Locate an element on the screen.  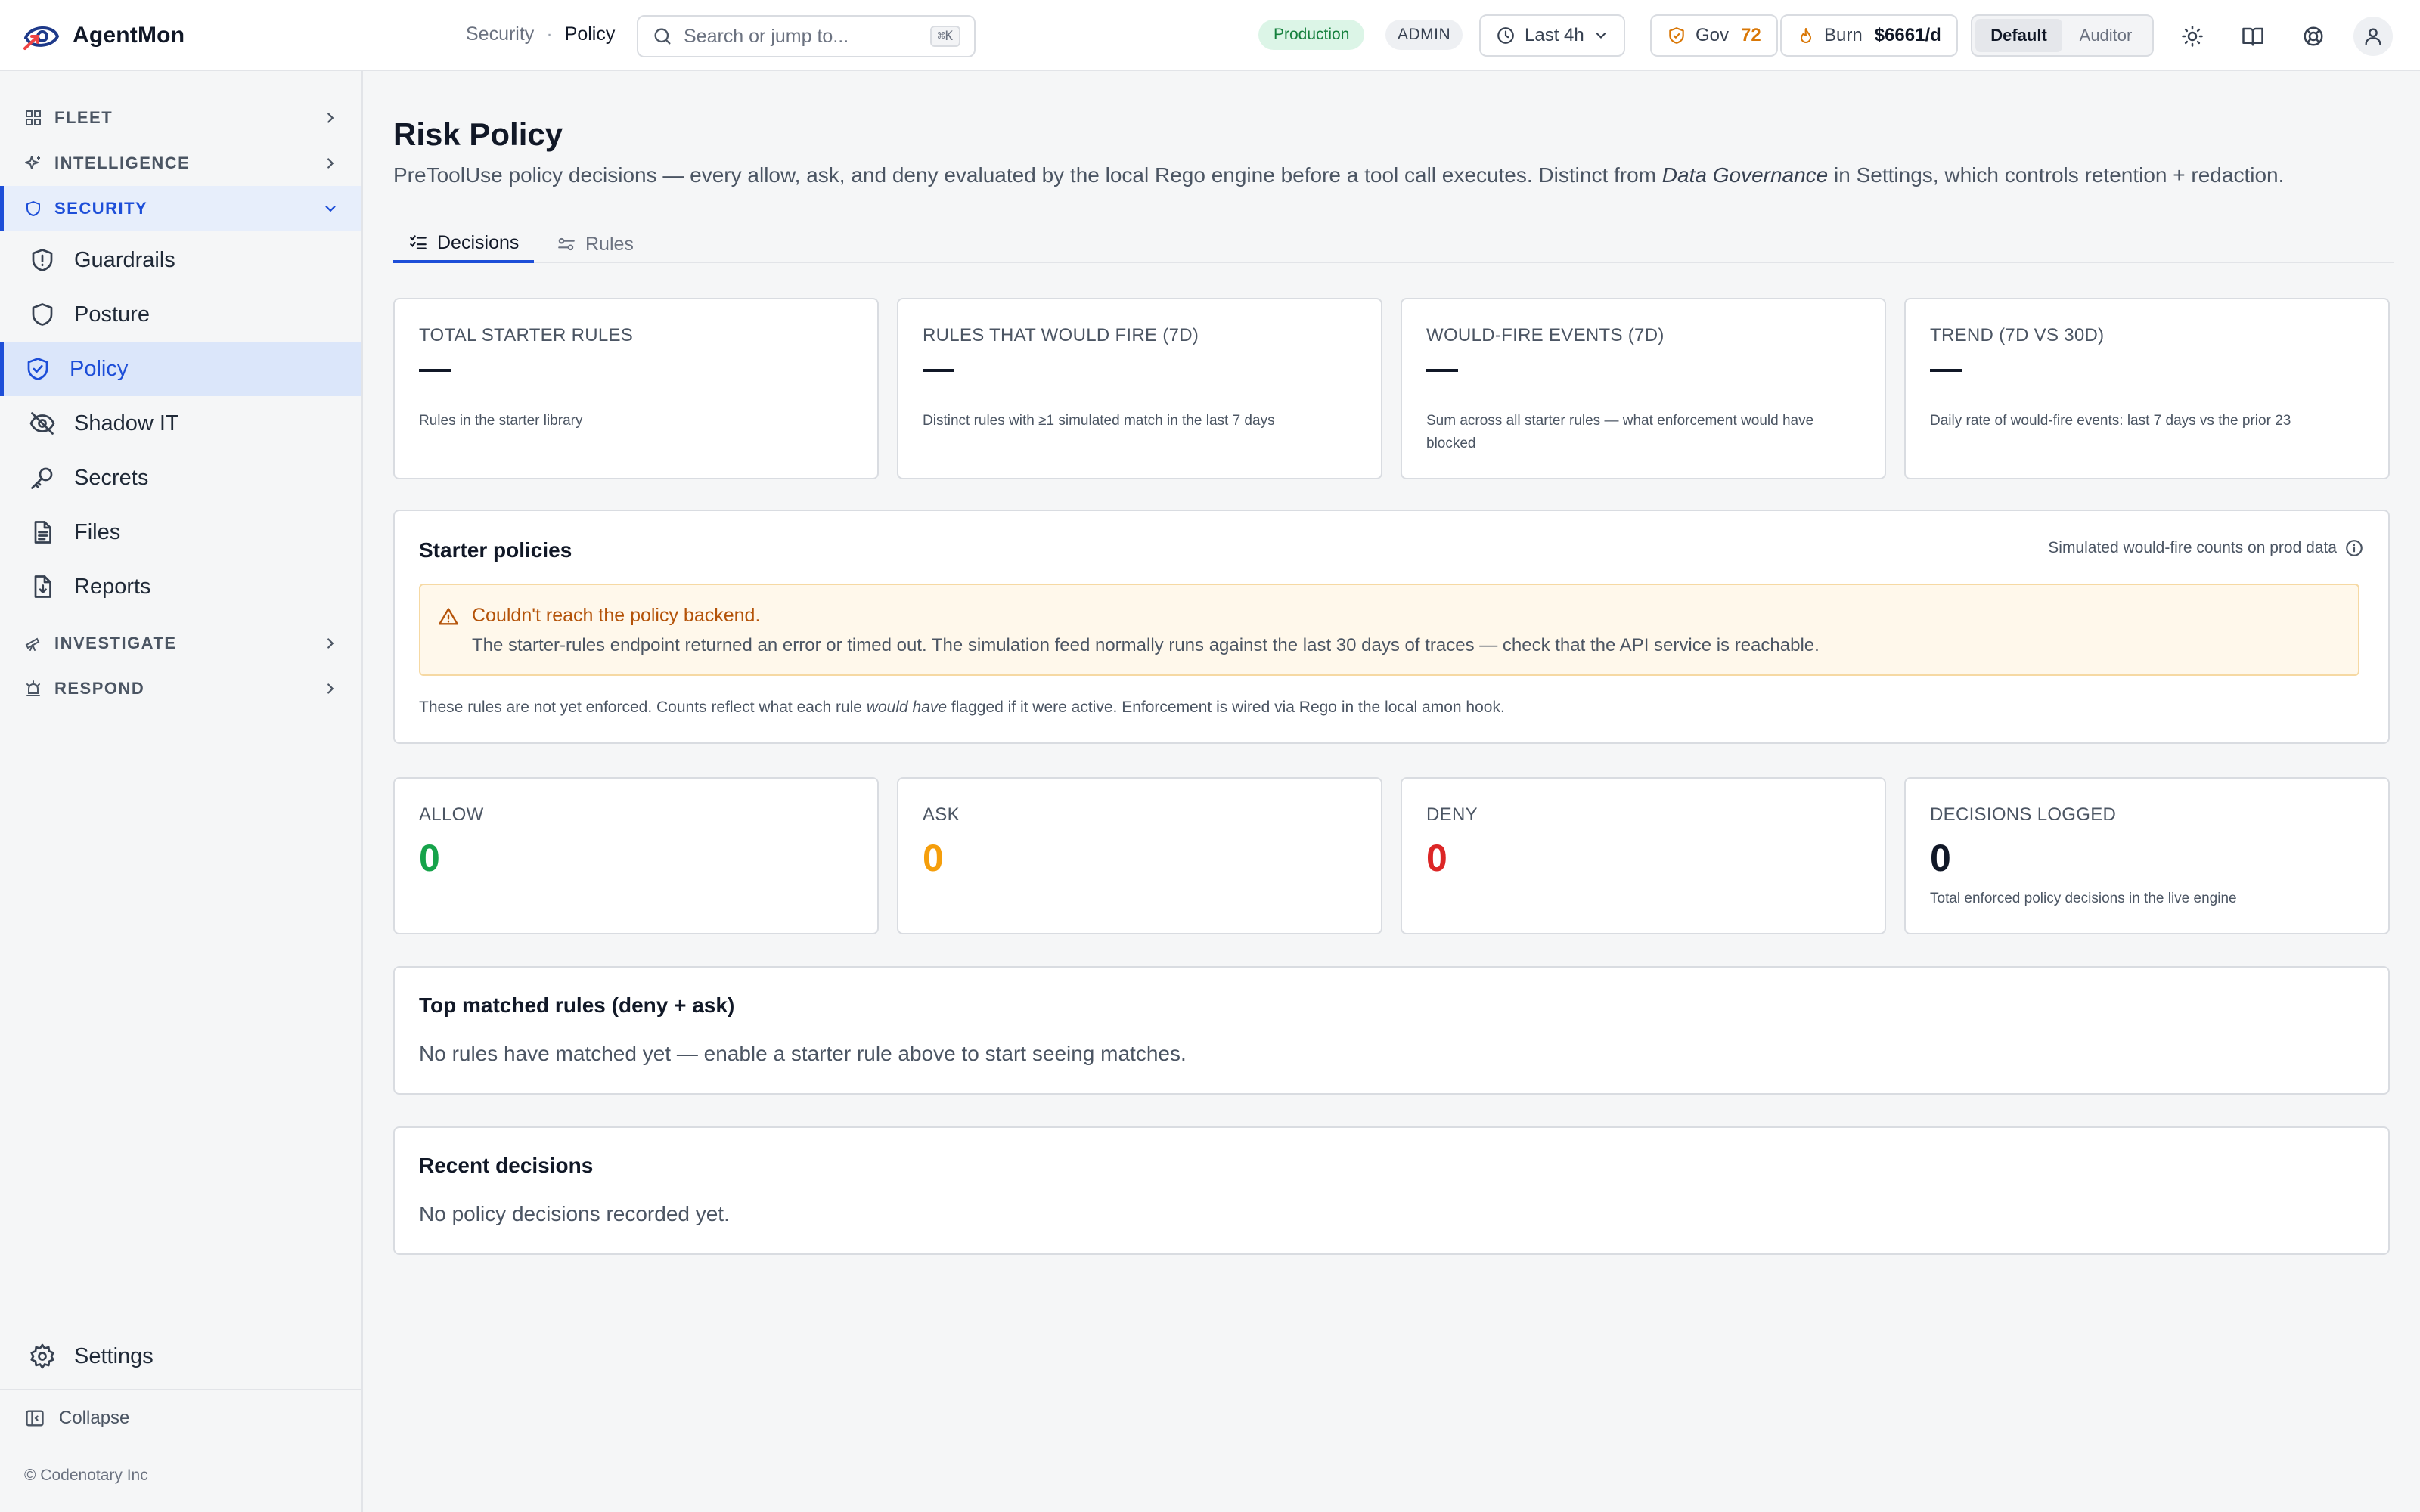
burn-value: $6661/d is located at coordinates (1907, 35).